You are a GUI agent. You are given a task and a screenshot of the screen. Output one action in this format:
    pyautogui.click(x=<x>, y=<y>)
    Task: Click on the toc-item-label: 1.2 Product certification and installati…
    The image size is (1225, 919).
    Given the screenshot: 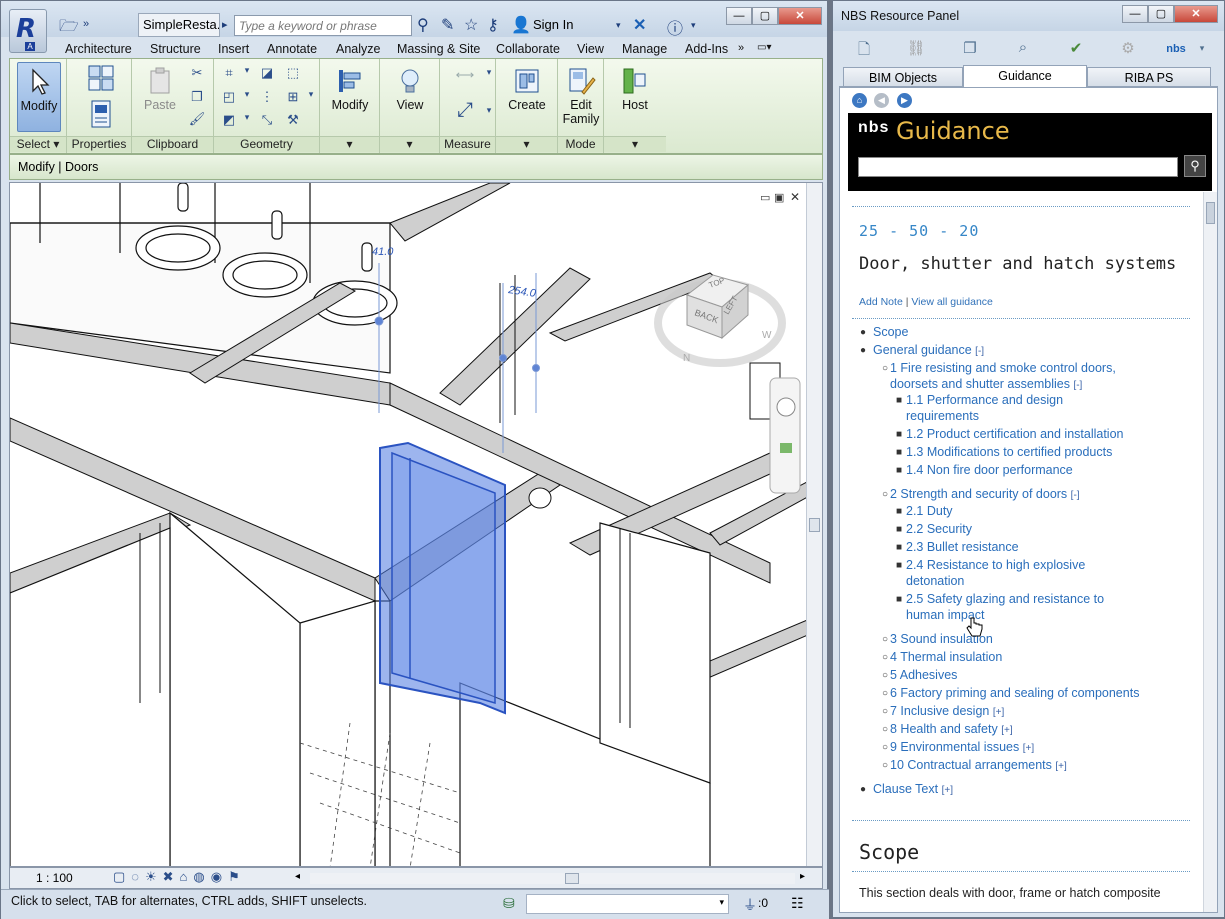 What is the action you would take?
    pyautogui.click(x=1015, y=434)
    